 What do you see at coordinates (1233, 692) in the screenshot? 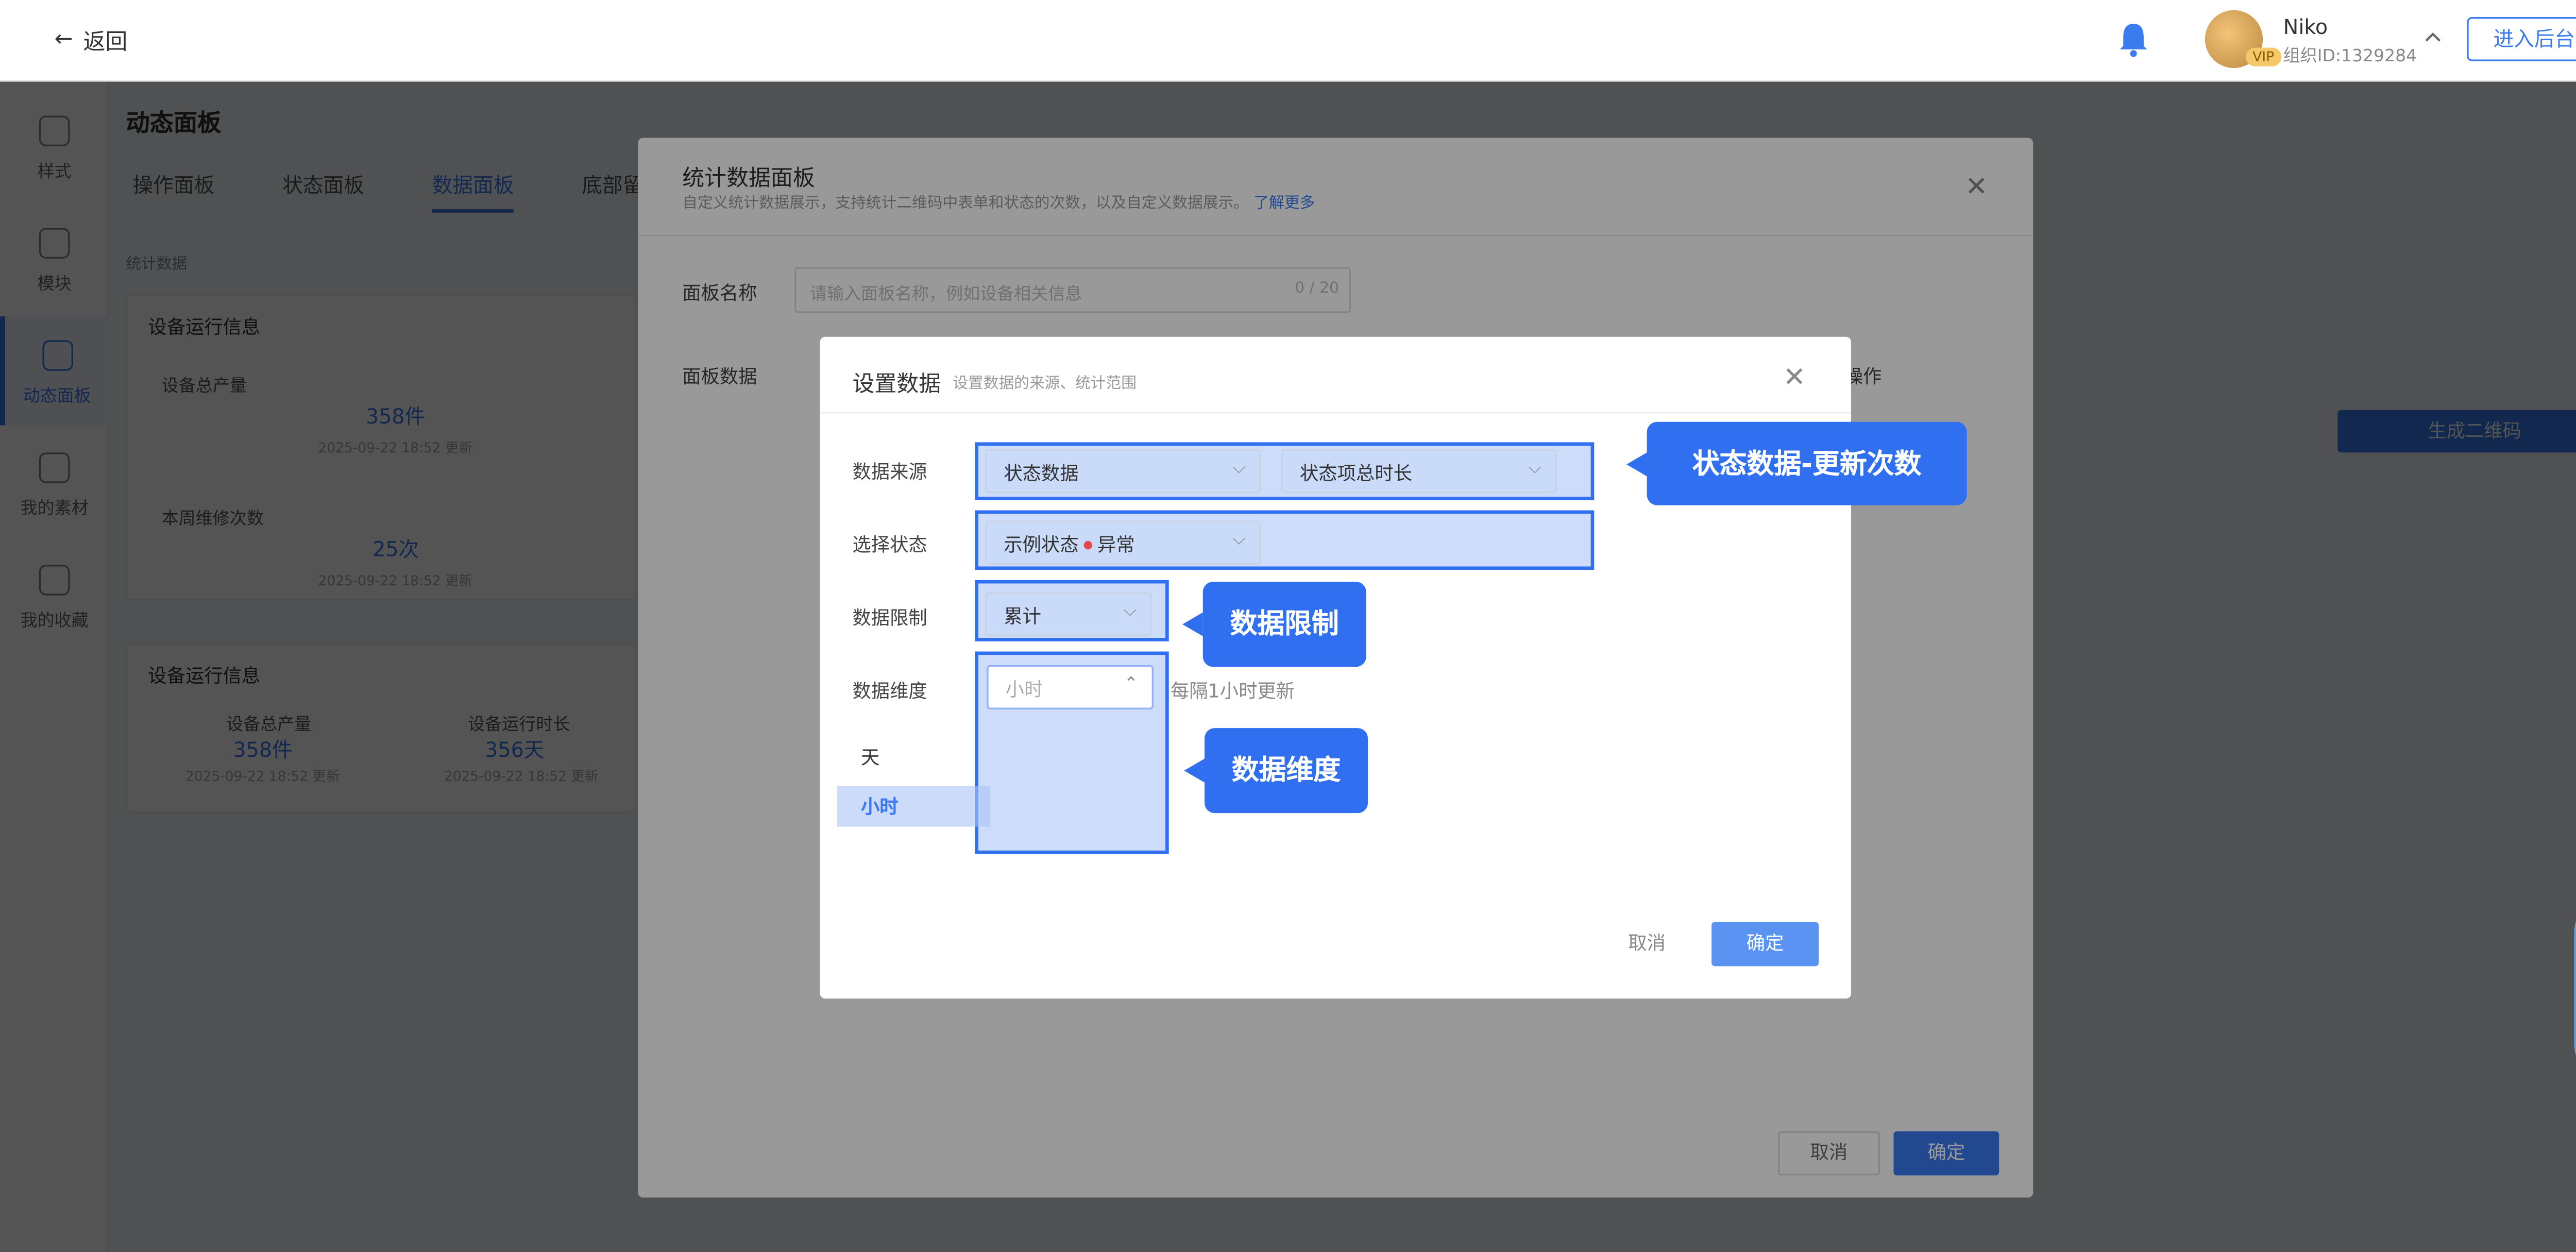
I see `dimension-hint: 每隔1小时更新` at bounding box center [1233, 692].